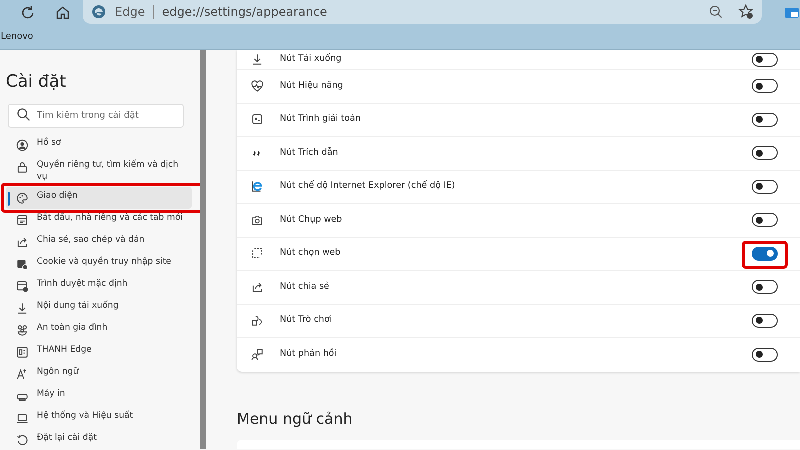 The height and width of the screenshot is (450, 800). I want to click on sidebar-item: Nội dung tải xuống, so click(99, 307).